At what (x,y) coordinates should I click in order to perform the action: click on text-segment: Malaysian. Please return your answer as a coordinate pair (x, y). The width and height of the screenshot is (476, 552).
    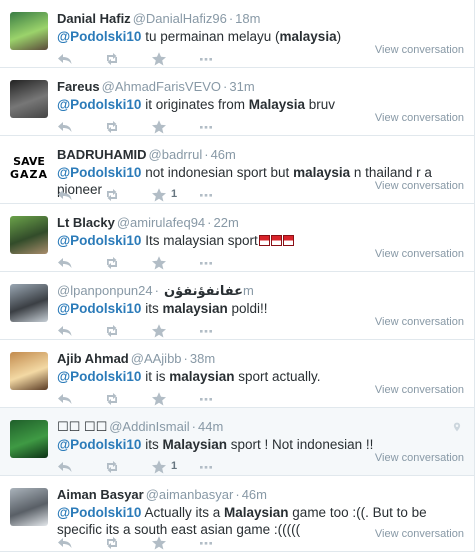
    Looking at the image, I should click on (195, 444).